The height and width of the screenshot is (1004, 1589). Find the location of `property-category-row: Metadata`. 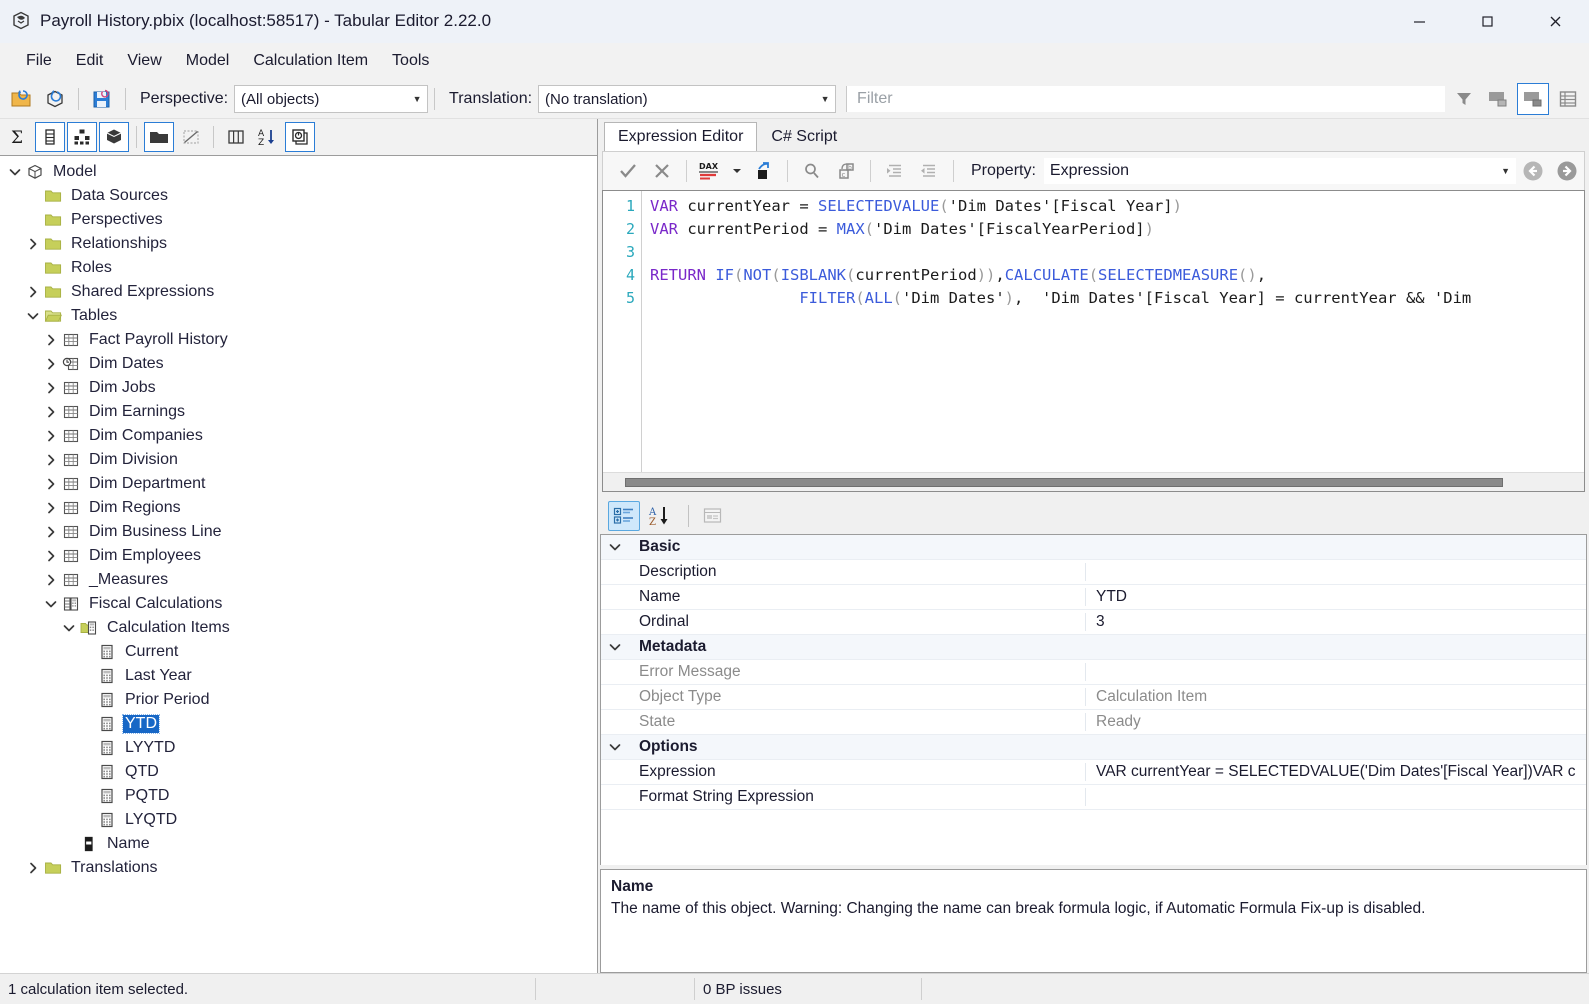

property-category-row: Metadata is located at coordinates (1093, 647).